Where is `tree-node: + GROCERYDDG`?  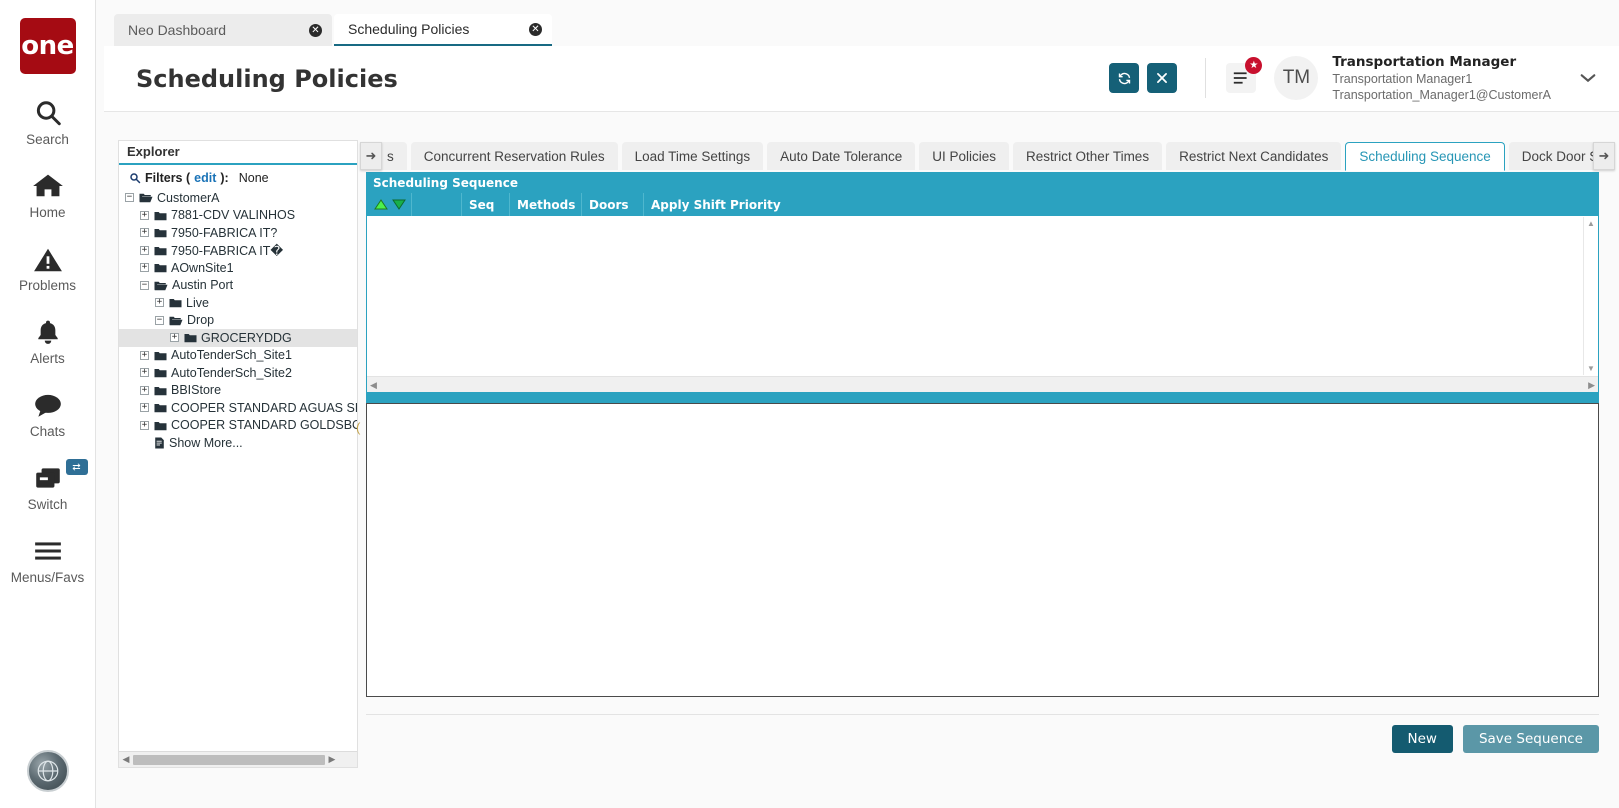
tree-node: + GROCERYDDG is located at coordinates (238, 338).